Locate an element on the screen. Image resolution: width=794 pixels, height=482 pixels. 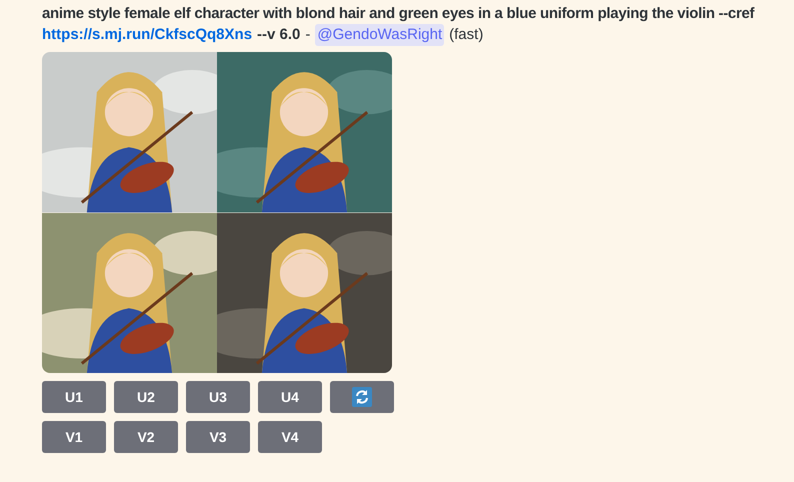
action-button: V1 is located at coordinates (74, 437).